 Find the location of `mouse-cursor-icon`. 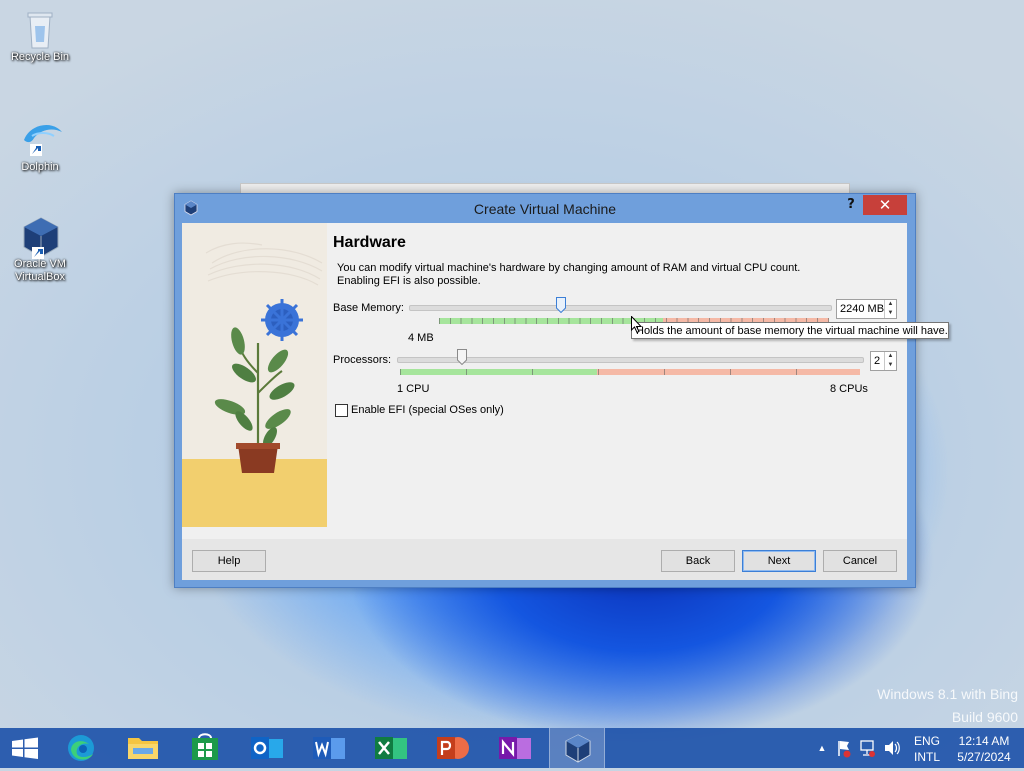

mouse-cursor-icon is located at coordinates (637, 324).